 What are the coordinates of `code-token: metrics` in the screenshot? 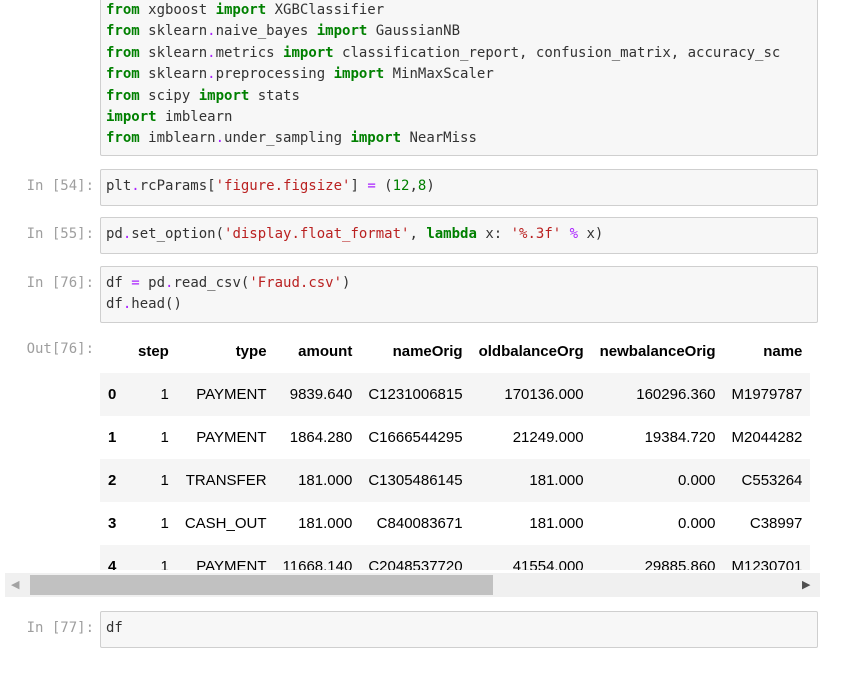 It's located at (249, 52).